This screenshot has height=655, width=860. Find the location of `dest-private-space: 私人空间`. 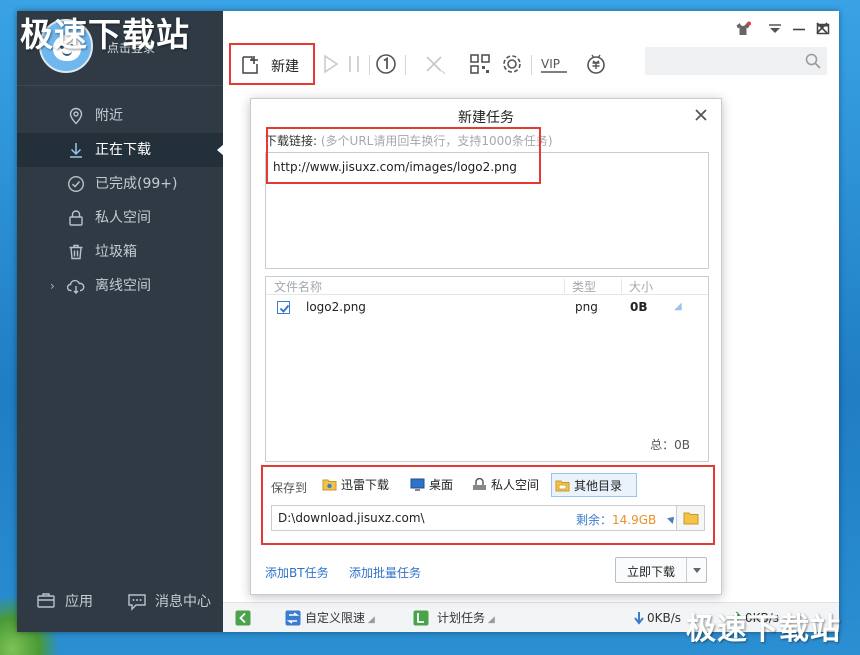

dest-private-space: 私人空间 is located at coordinates (509, 485).